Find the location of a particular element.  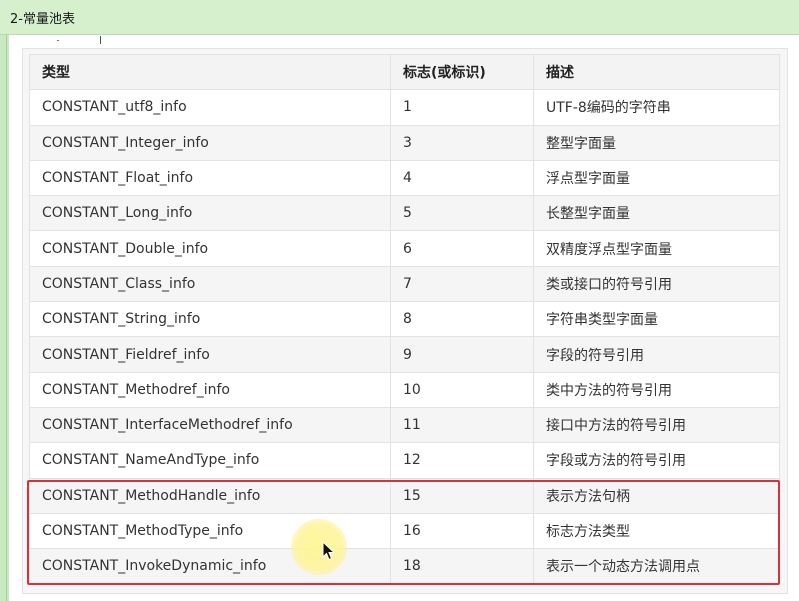

table-row: CONSTANT_NameAndType_info 12 字段或方法的符号引用 is located at coordinates (404, 460).